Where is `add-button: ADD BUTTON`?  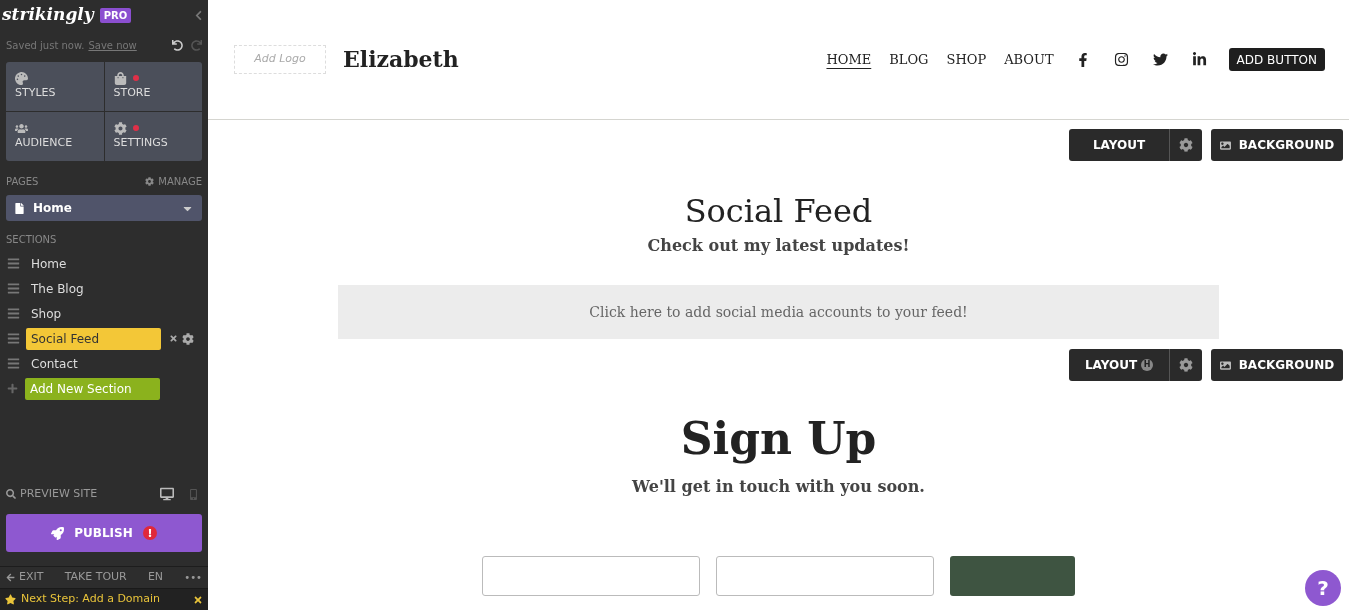
add-button: ADD BUTTON is located at coordinates (1276, 59).